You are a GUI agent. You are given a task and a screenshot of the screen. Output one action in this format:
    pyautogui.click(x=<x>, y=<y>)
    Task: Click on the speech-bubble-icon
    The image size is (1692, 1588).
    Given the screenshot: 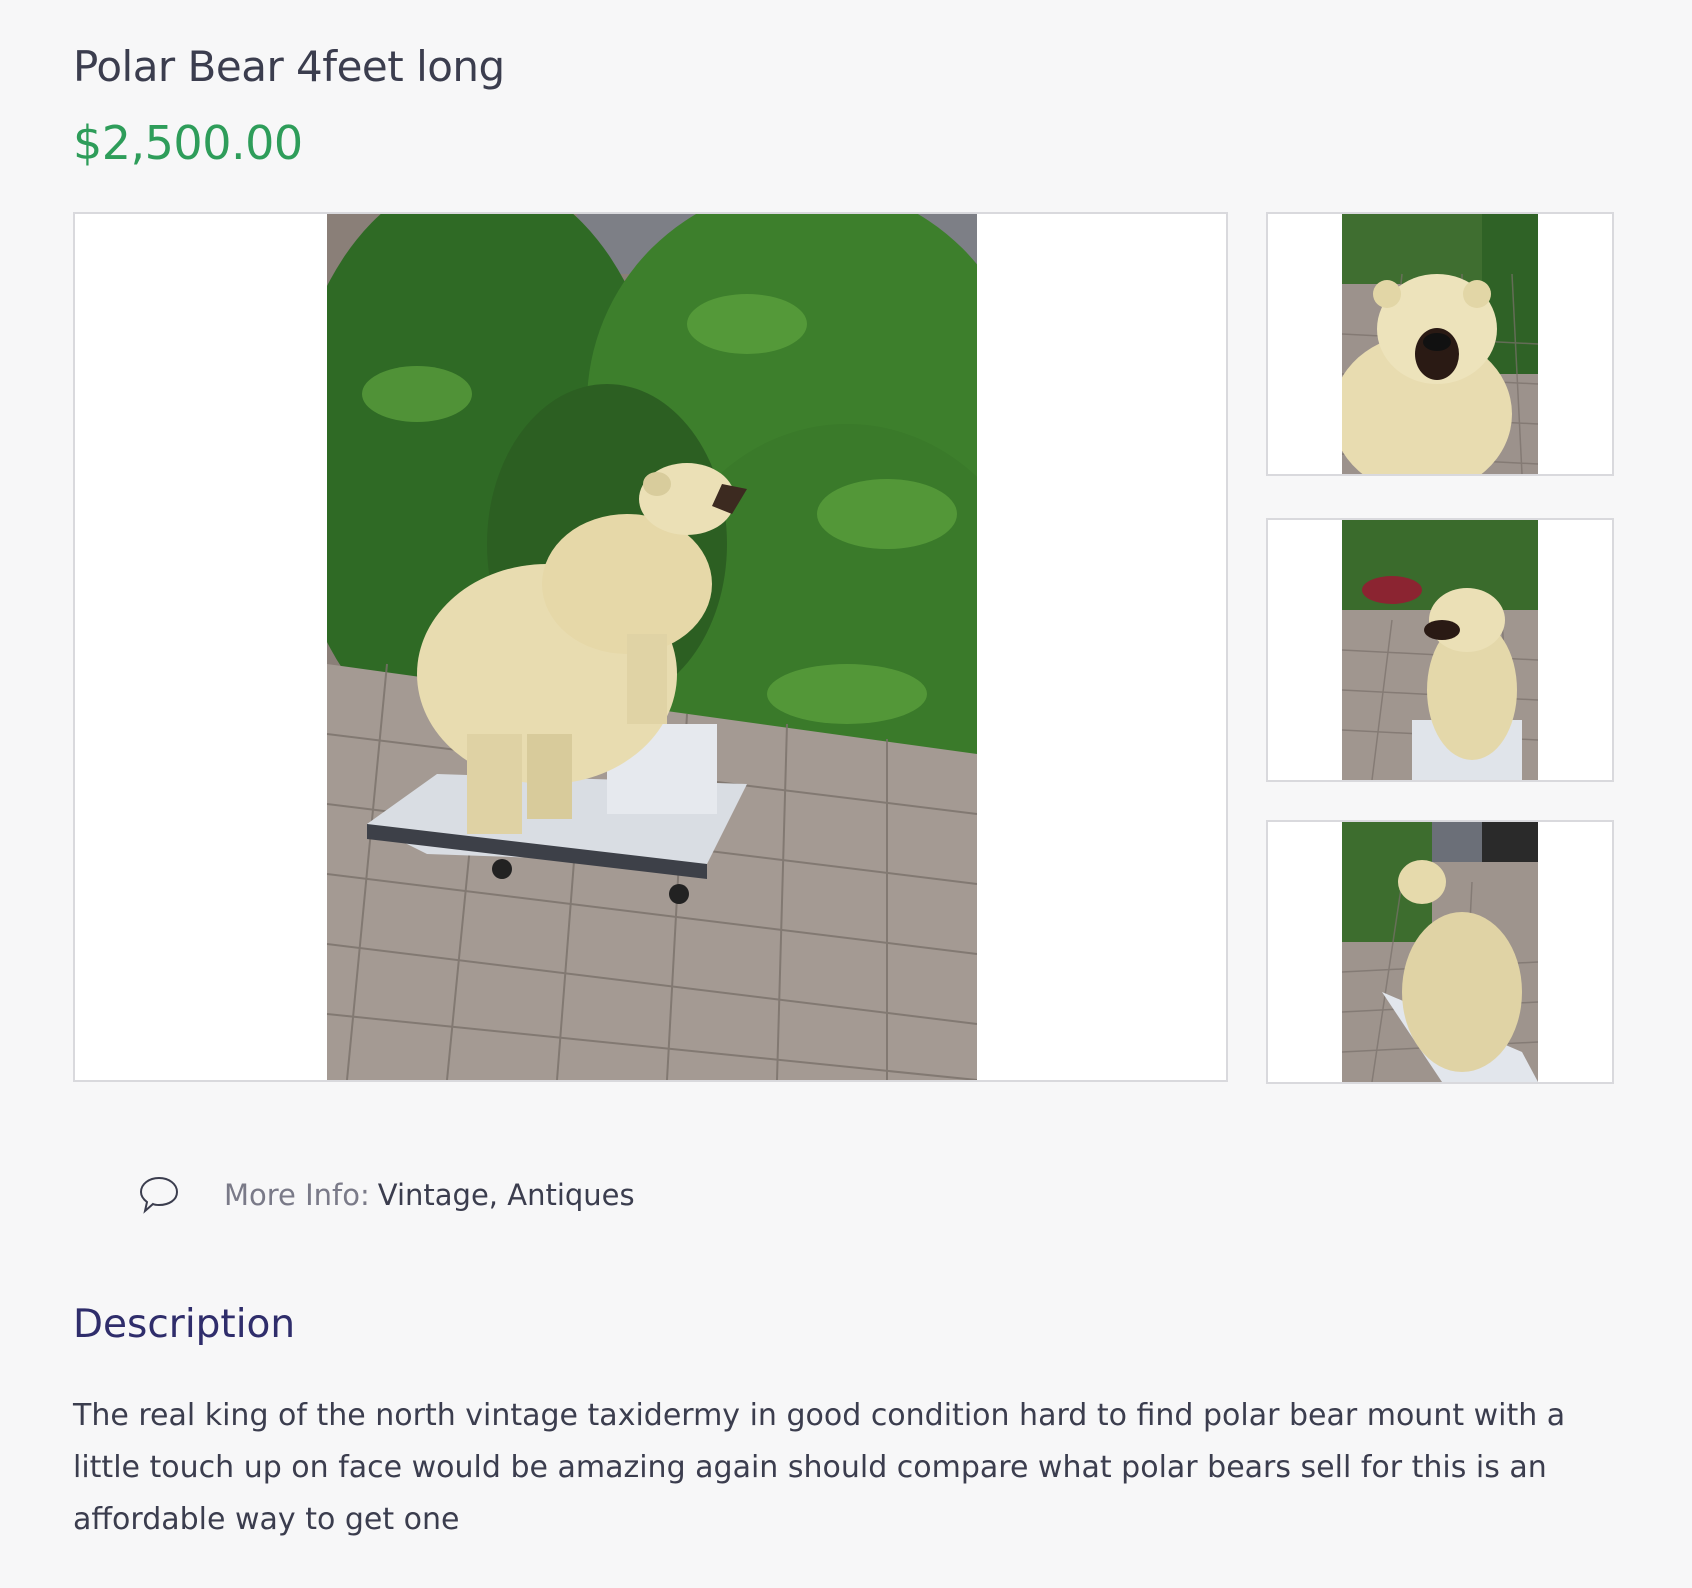 What is the action you would take?
    pyautogui.click(x=159, y=1195)
    